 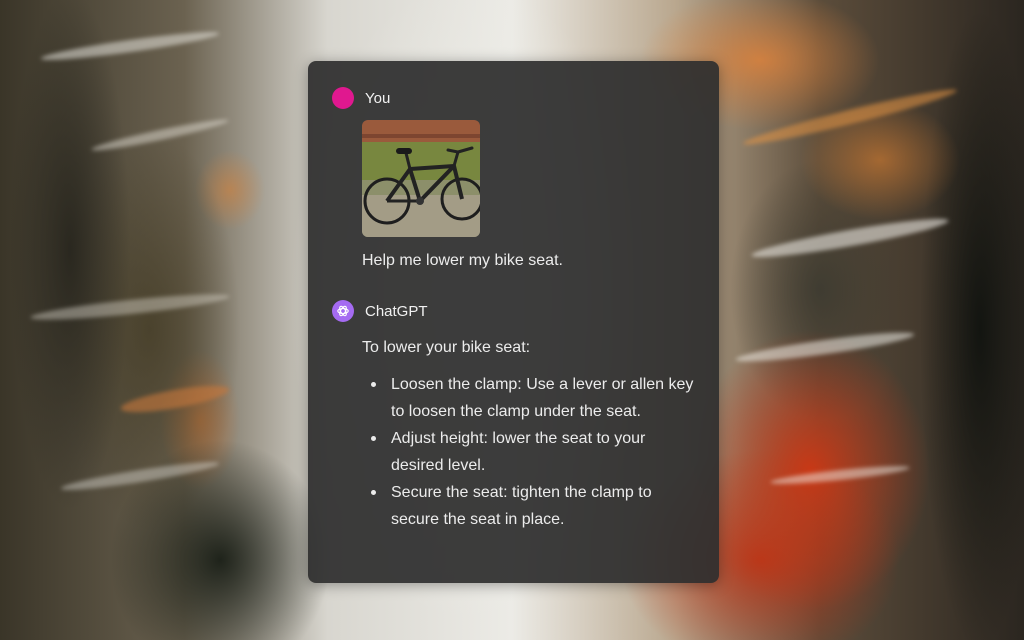 I want to click on user-sender-name: You, so click(x=378, y=98).